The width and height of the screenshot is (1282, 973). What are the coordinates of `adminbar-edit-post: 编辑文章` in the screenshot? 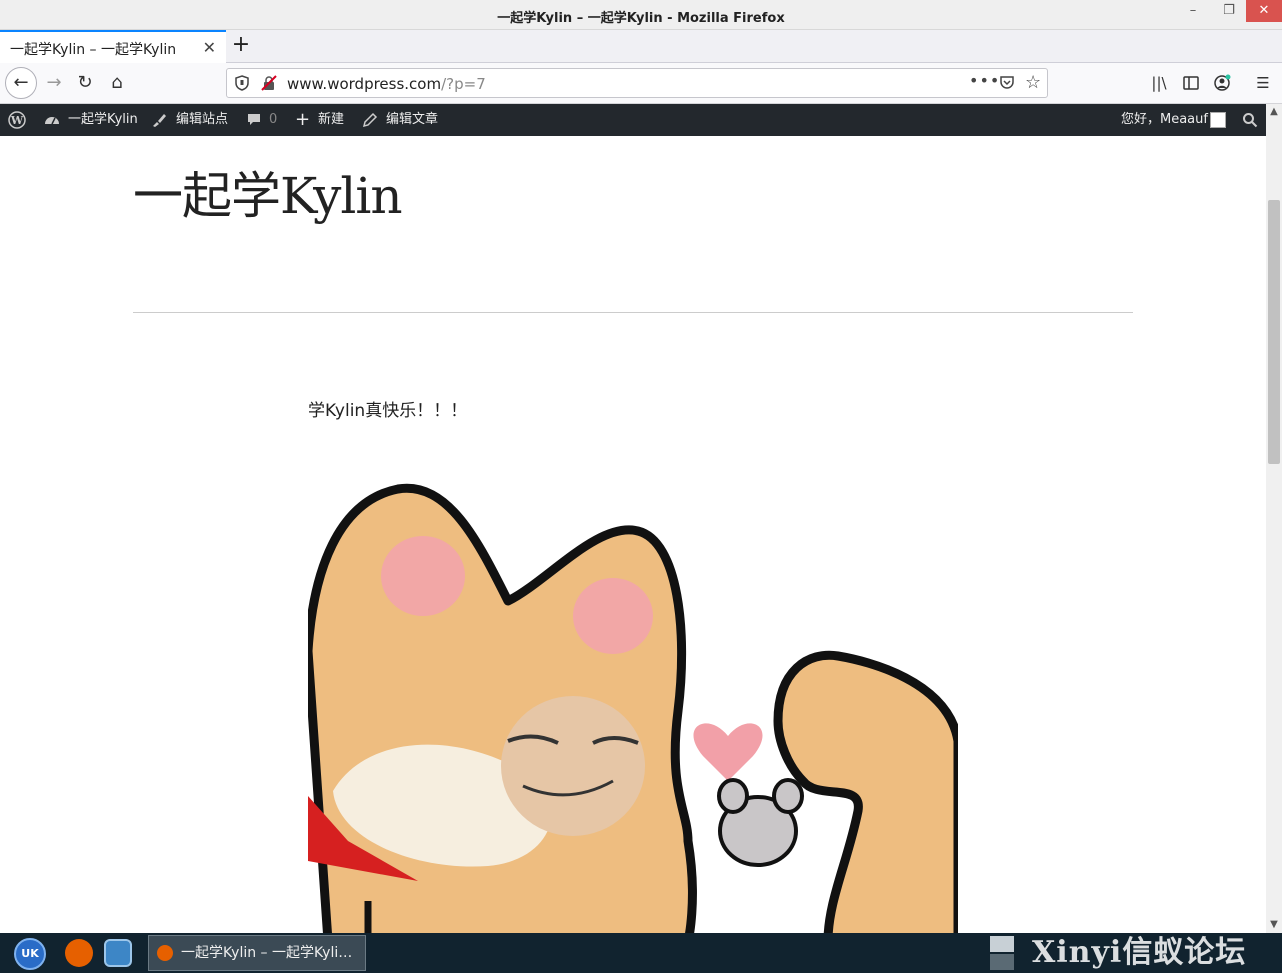 It's located at (412, 120).